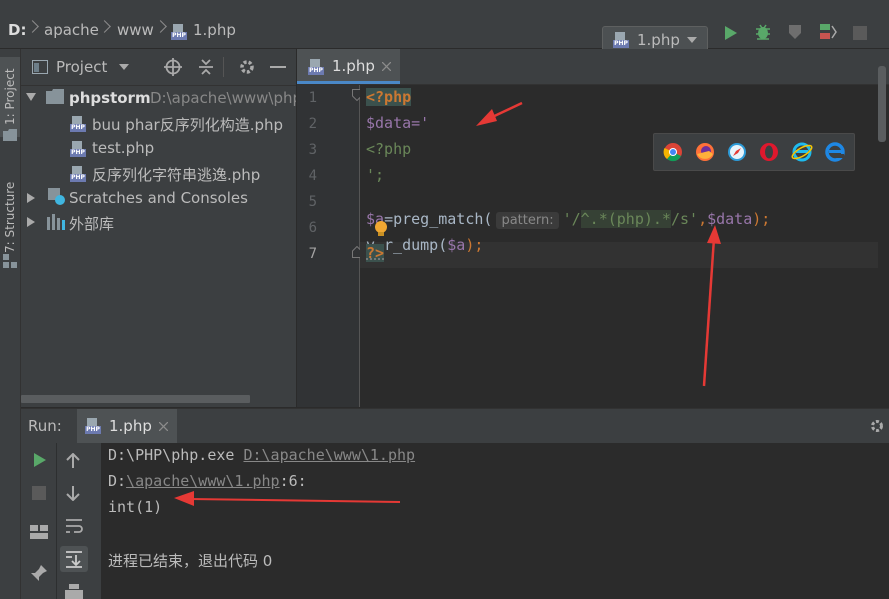 The width and height of the screenshot is (889, 599). What do you see at coordinates (673, 152) in the screenshot?
I see `chrome-icon` at bounding box center [673, 152].